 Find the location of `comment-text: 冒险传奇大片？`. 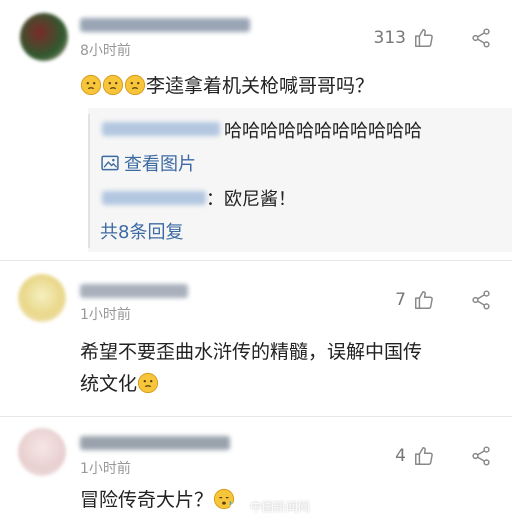

comment-text: 冒险传奇大片？ is located at coordinates (157, 500).